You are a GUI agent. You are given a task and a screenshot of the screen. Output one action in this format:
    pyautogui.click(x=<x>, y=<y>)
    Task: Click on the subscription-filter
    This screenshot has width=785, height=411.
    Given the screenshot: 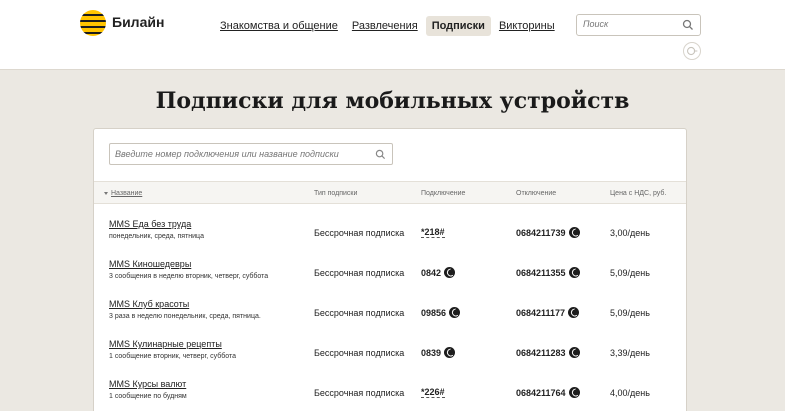 What is the action you would take?
    pyautogui.click(x=251, y=154)
    